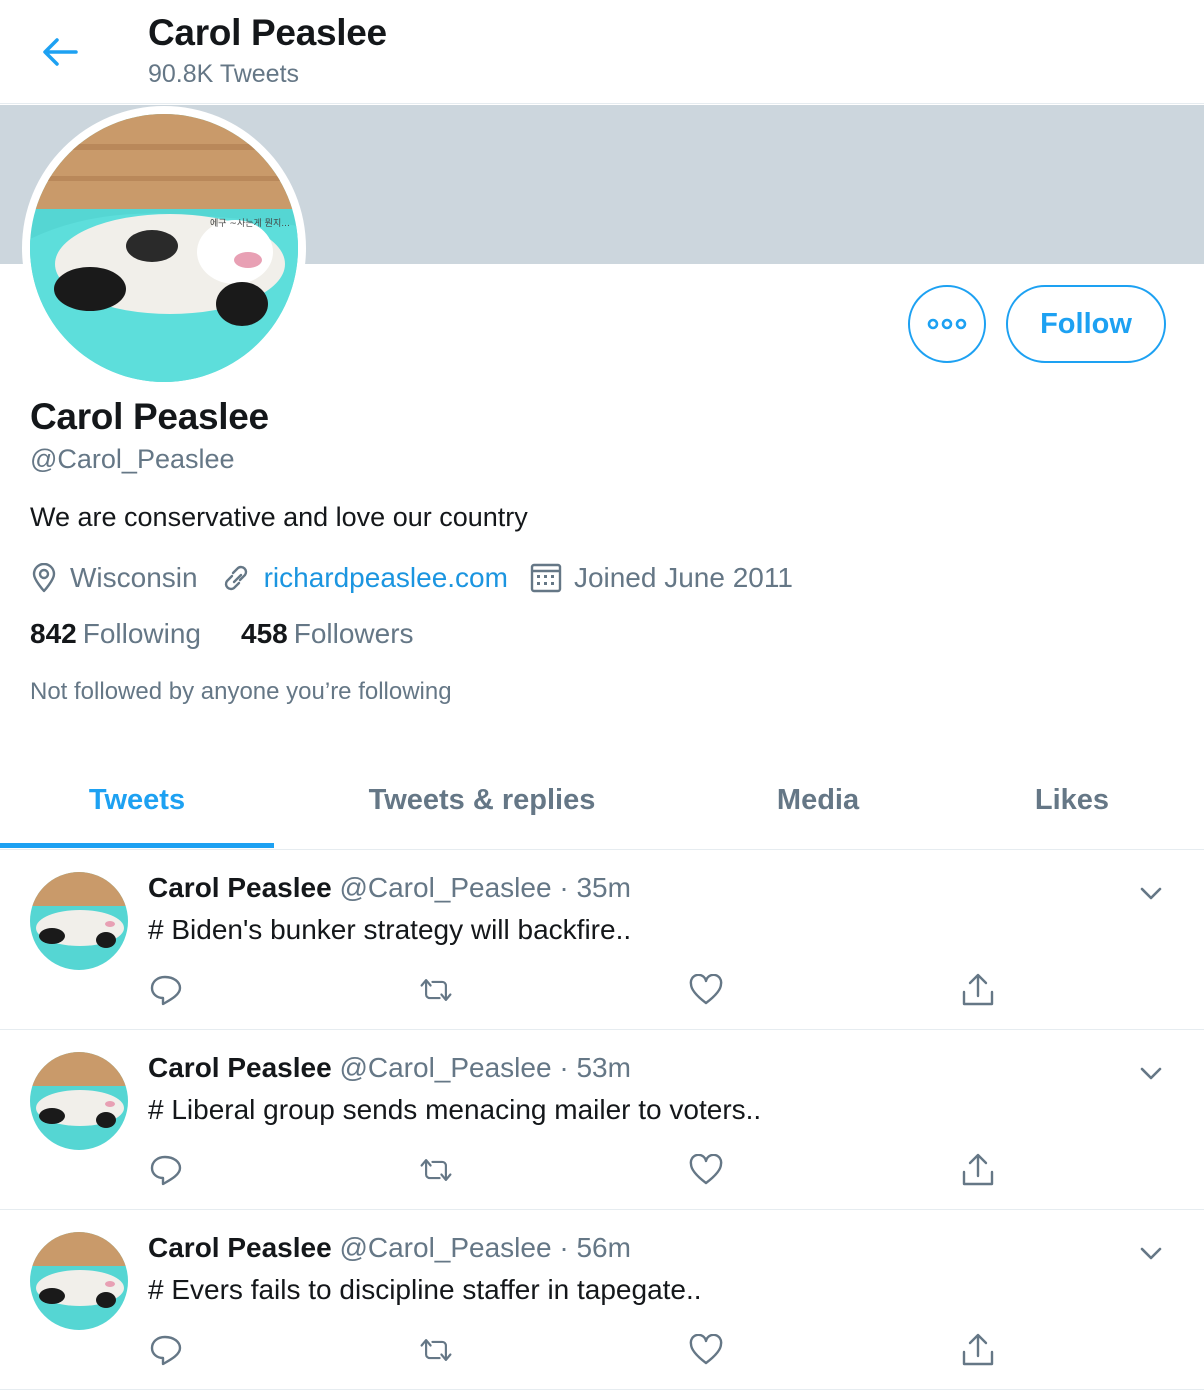  Describe the element at coordinates (603, 887) in the screenshot. I see `tweet-time: 35m` at that location.